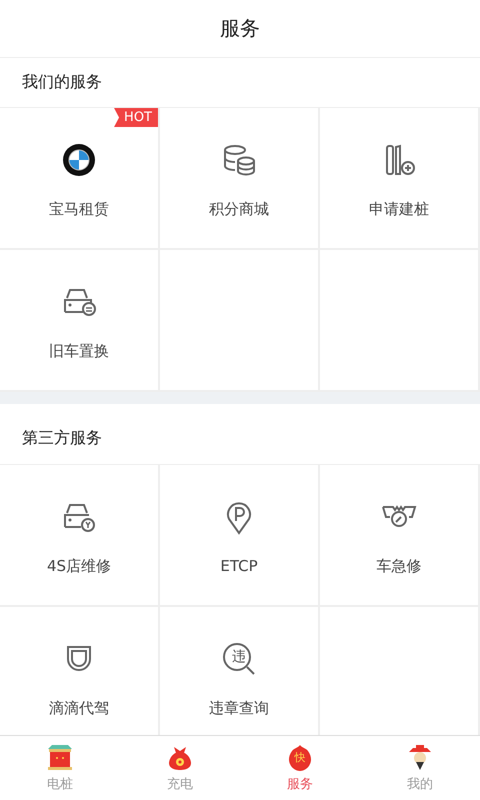 The image size is (480, 800). I want to click on service-label: 旧车置换, so click(79, 351).